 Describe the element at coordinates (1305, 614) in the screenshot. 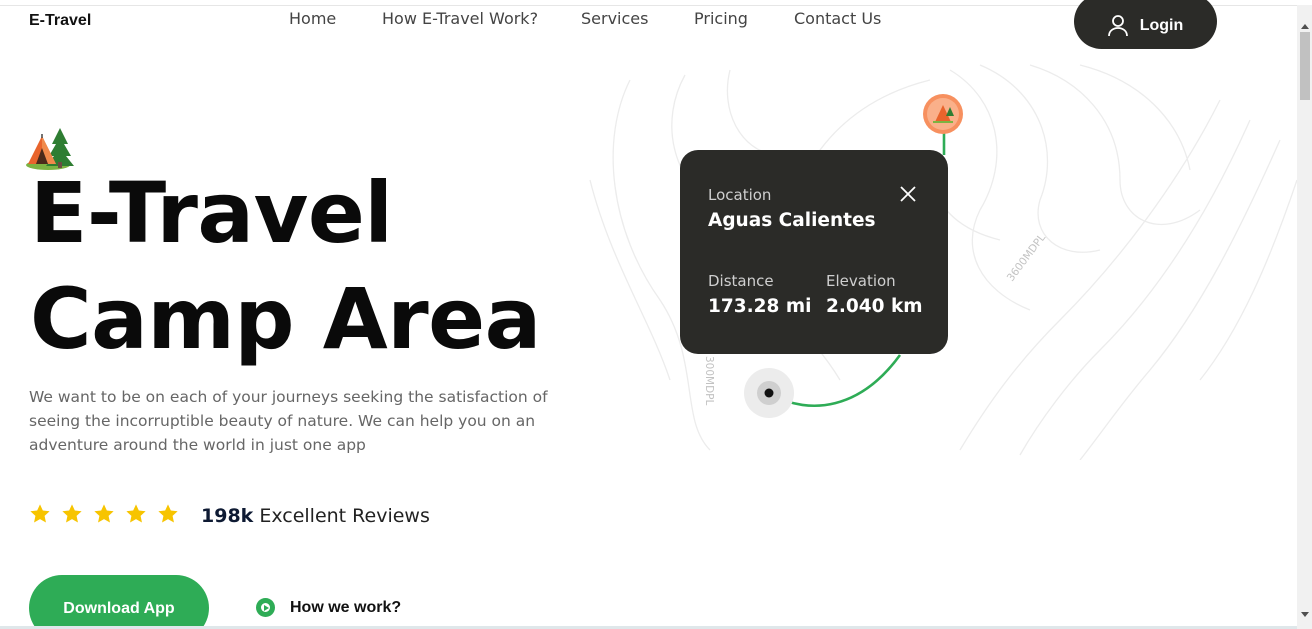

I see `scroll-down-arrow-icon` at that location.